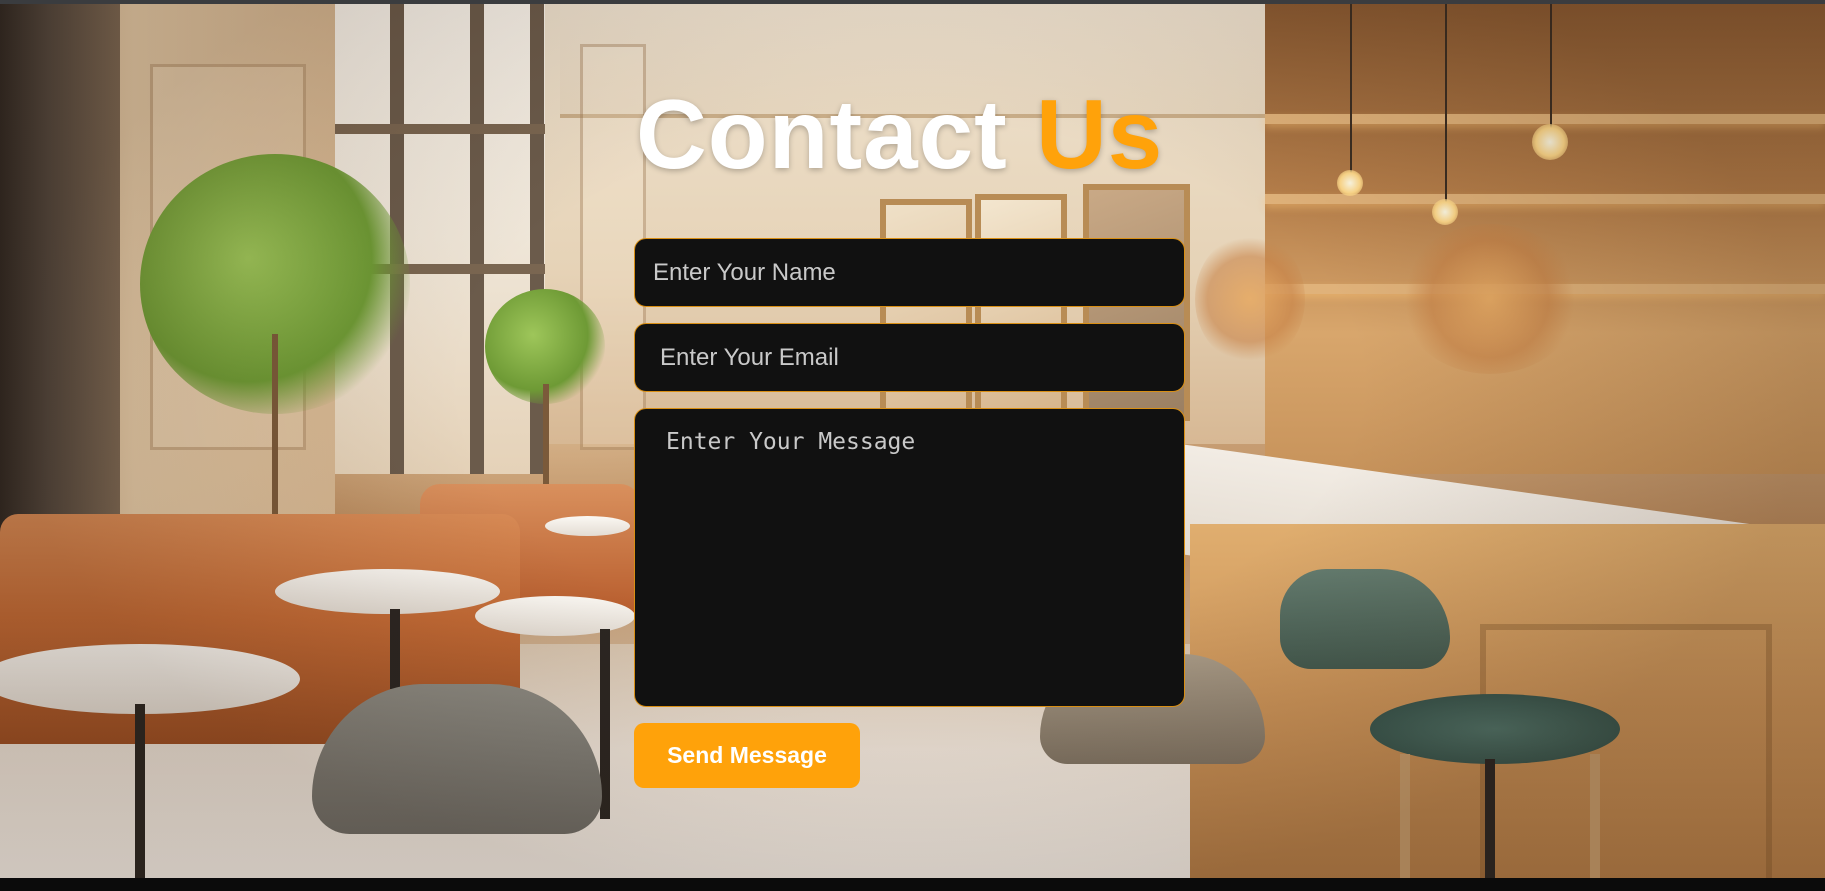  I want to click on page-title: Contact Us, so click(899, 134).